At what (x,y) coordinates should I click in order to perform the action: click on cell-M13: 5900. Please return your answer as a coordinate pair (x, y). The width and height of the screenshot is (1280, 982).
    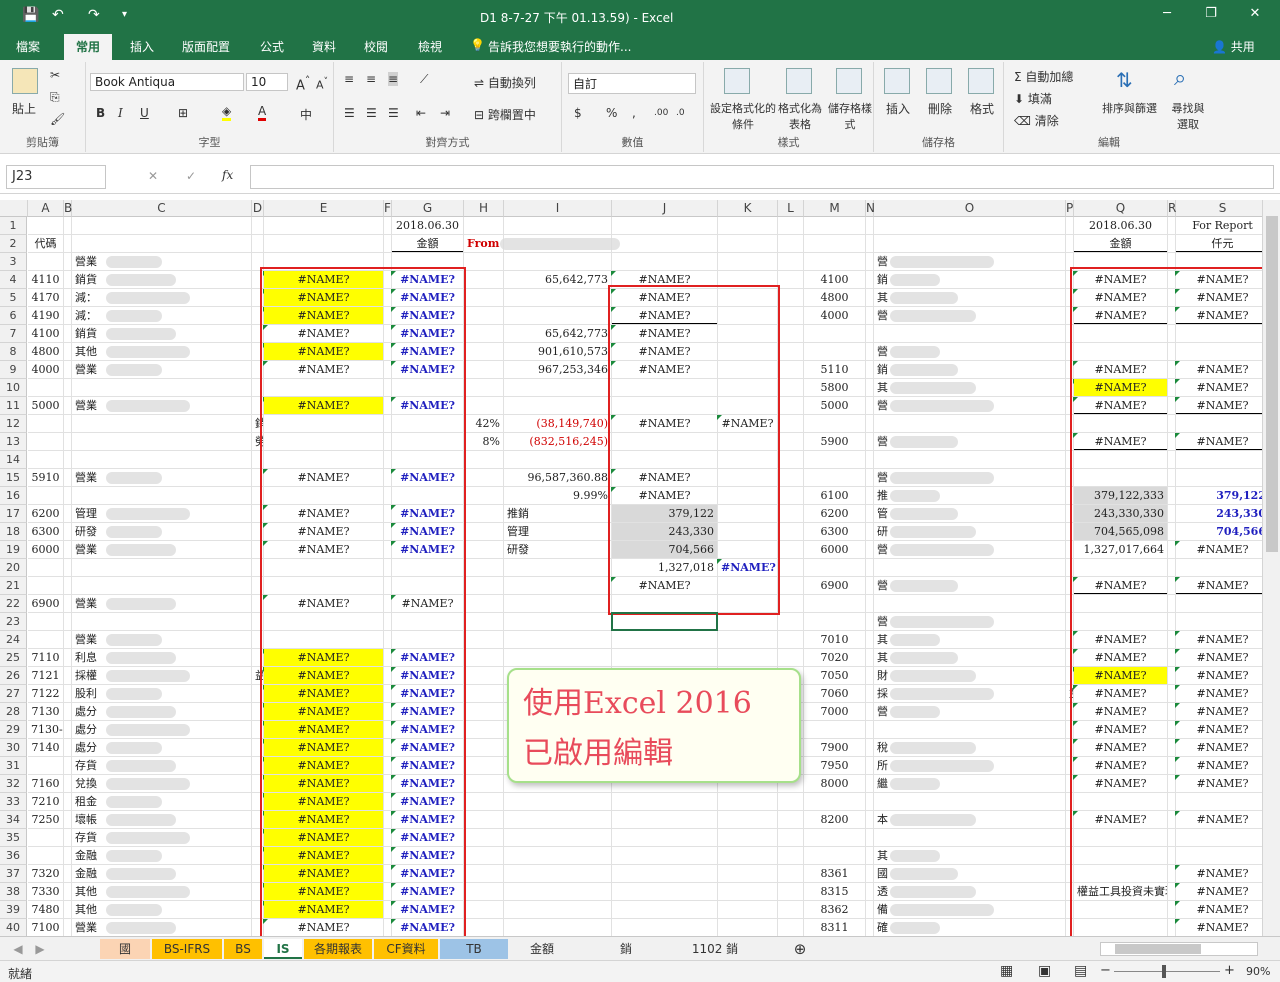
    Looking at the image, I should click on (834, 441).